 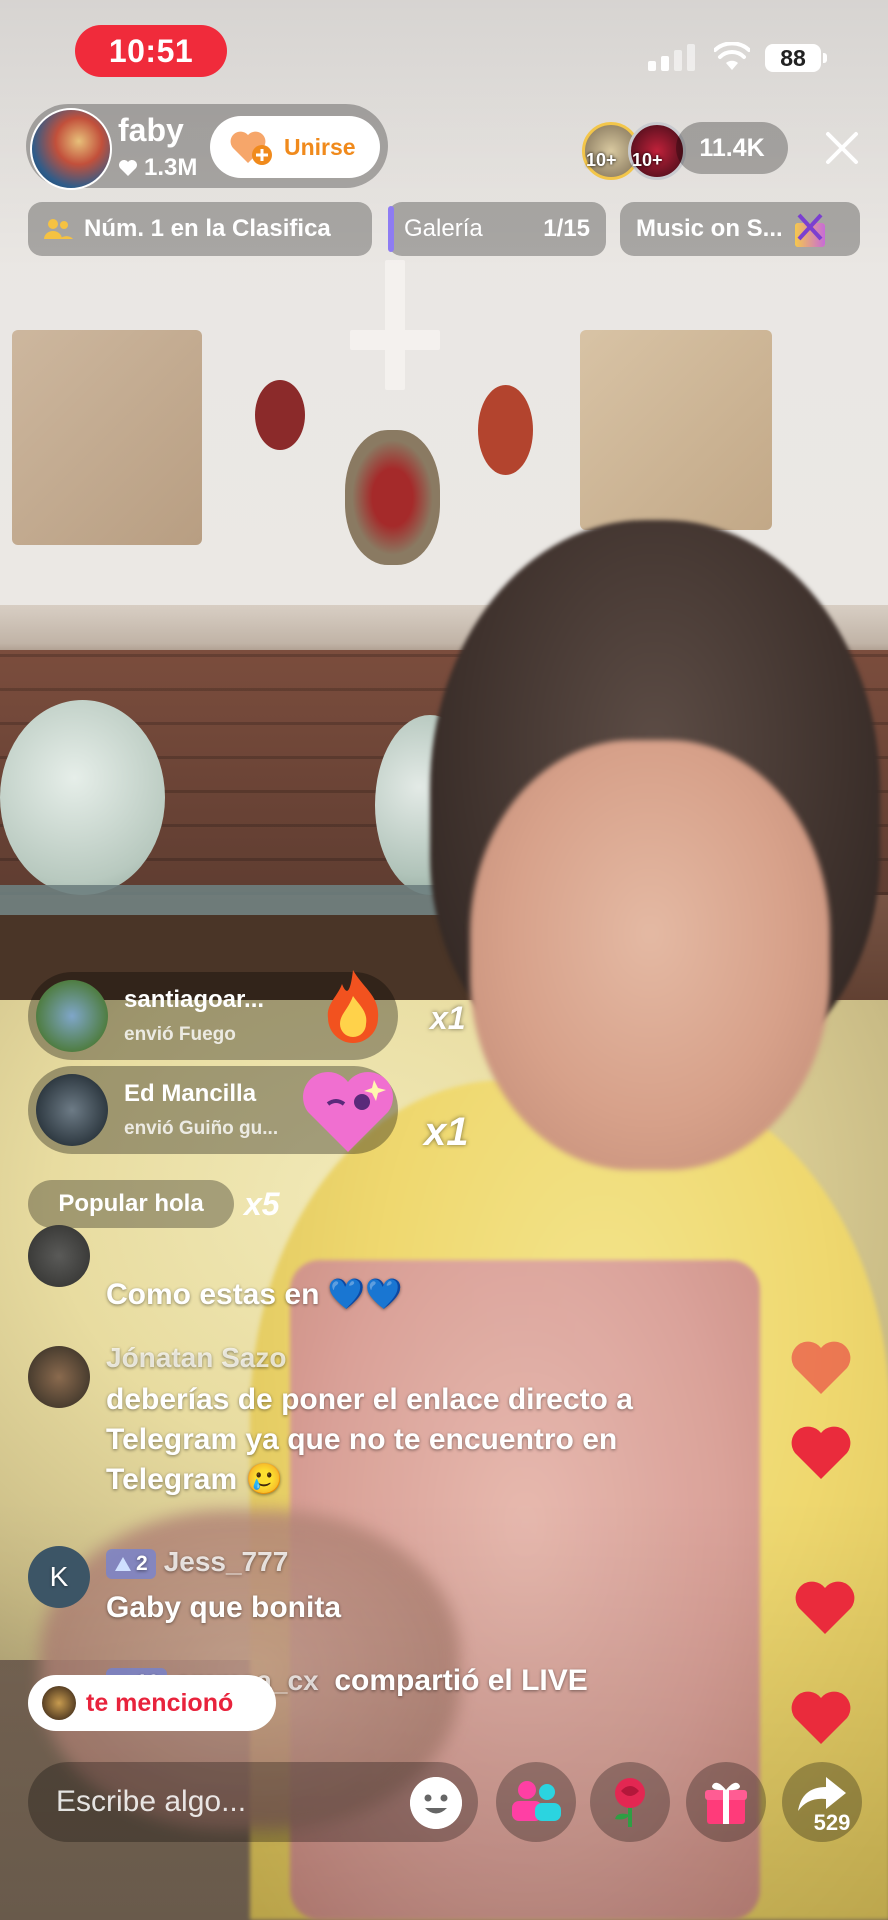 I want to click on gallery-label: Galería, so click(x=443, y=228).